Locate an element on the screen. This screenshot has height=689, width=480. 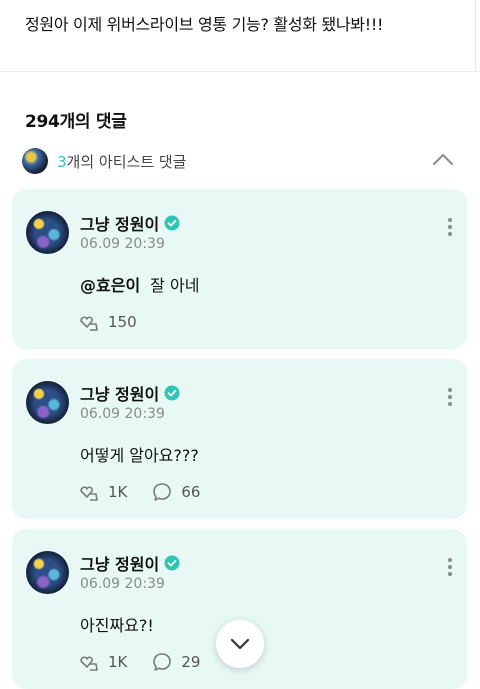
comment-text: 어떻게 알아요??? is located at coordinates (139, 455).